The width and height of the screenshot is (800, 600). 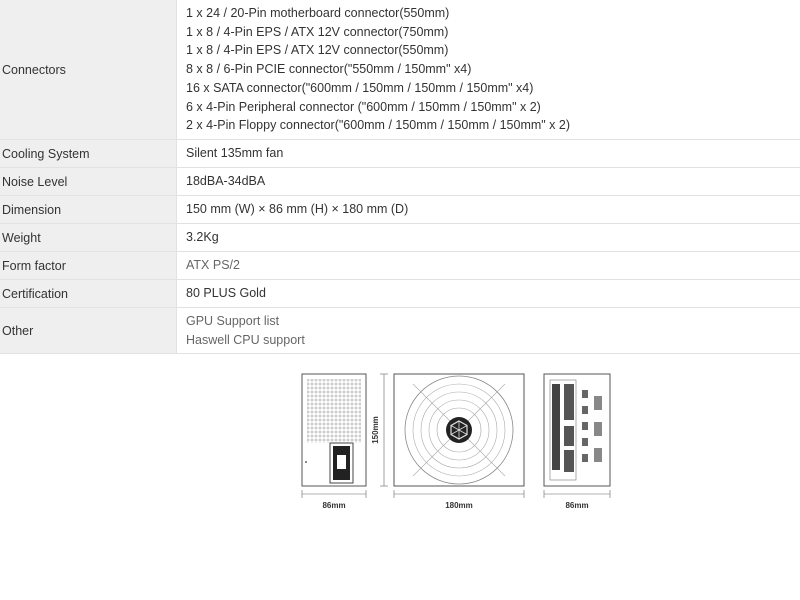 I want to click on spec-row-form-factor: Form factor ATX PS/2, so click(x=400, y=266).